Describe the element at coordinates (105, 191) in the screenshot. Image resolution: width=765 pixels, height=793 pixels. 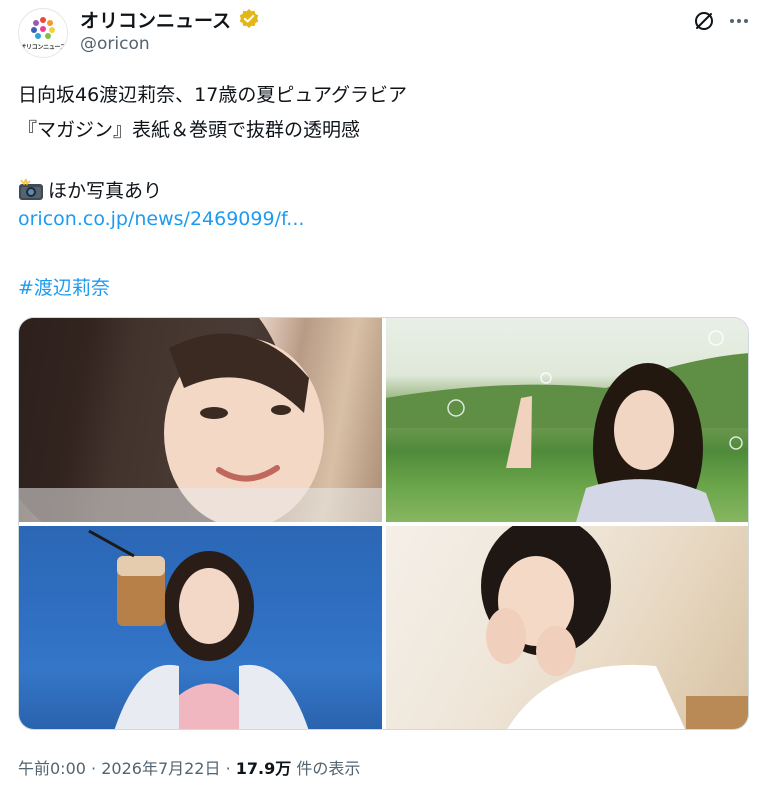
I see `post-text-line-3-label: ほか写真あり` at that location.